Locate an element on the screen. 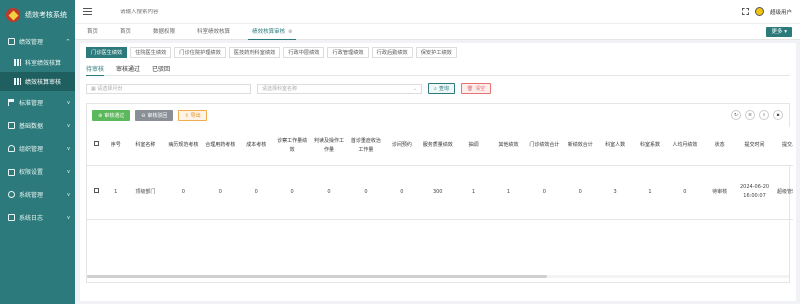 This screenshot has width=800, height=304. horizontal-scrollbar is located at coordinates (438, 276).